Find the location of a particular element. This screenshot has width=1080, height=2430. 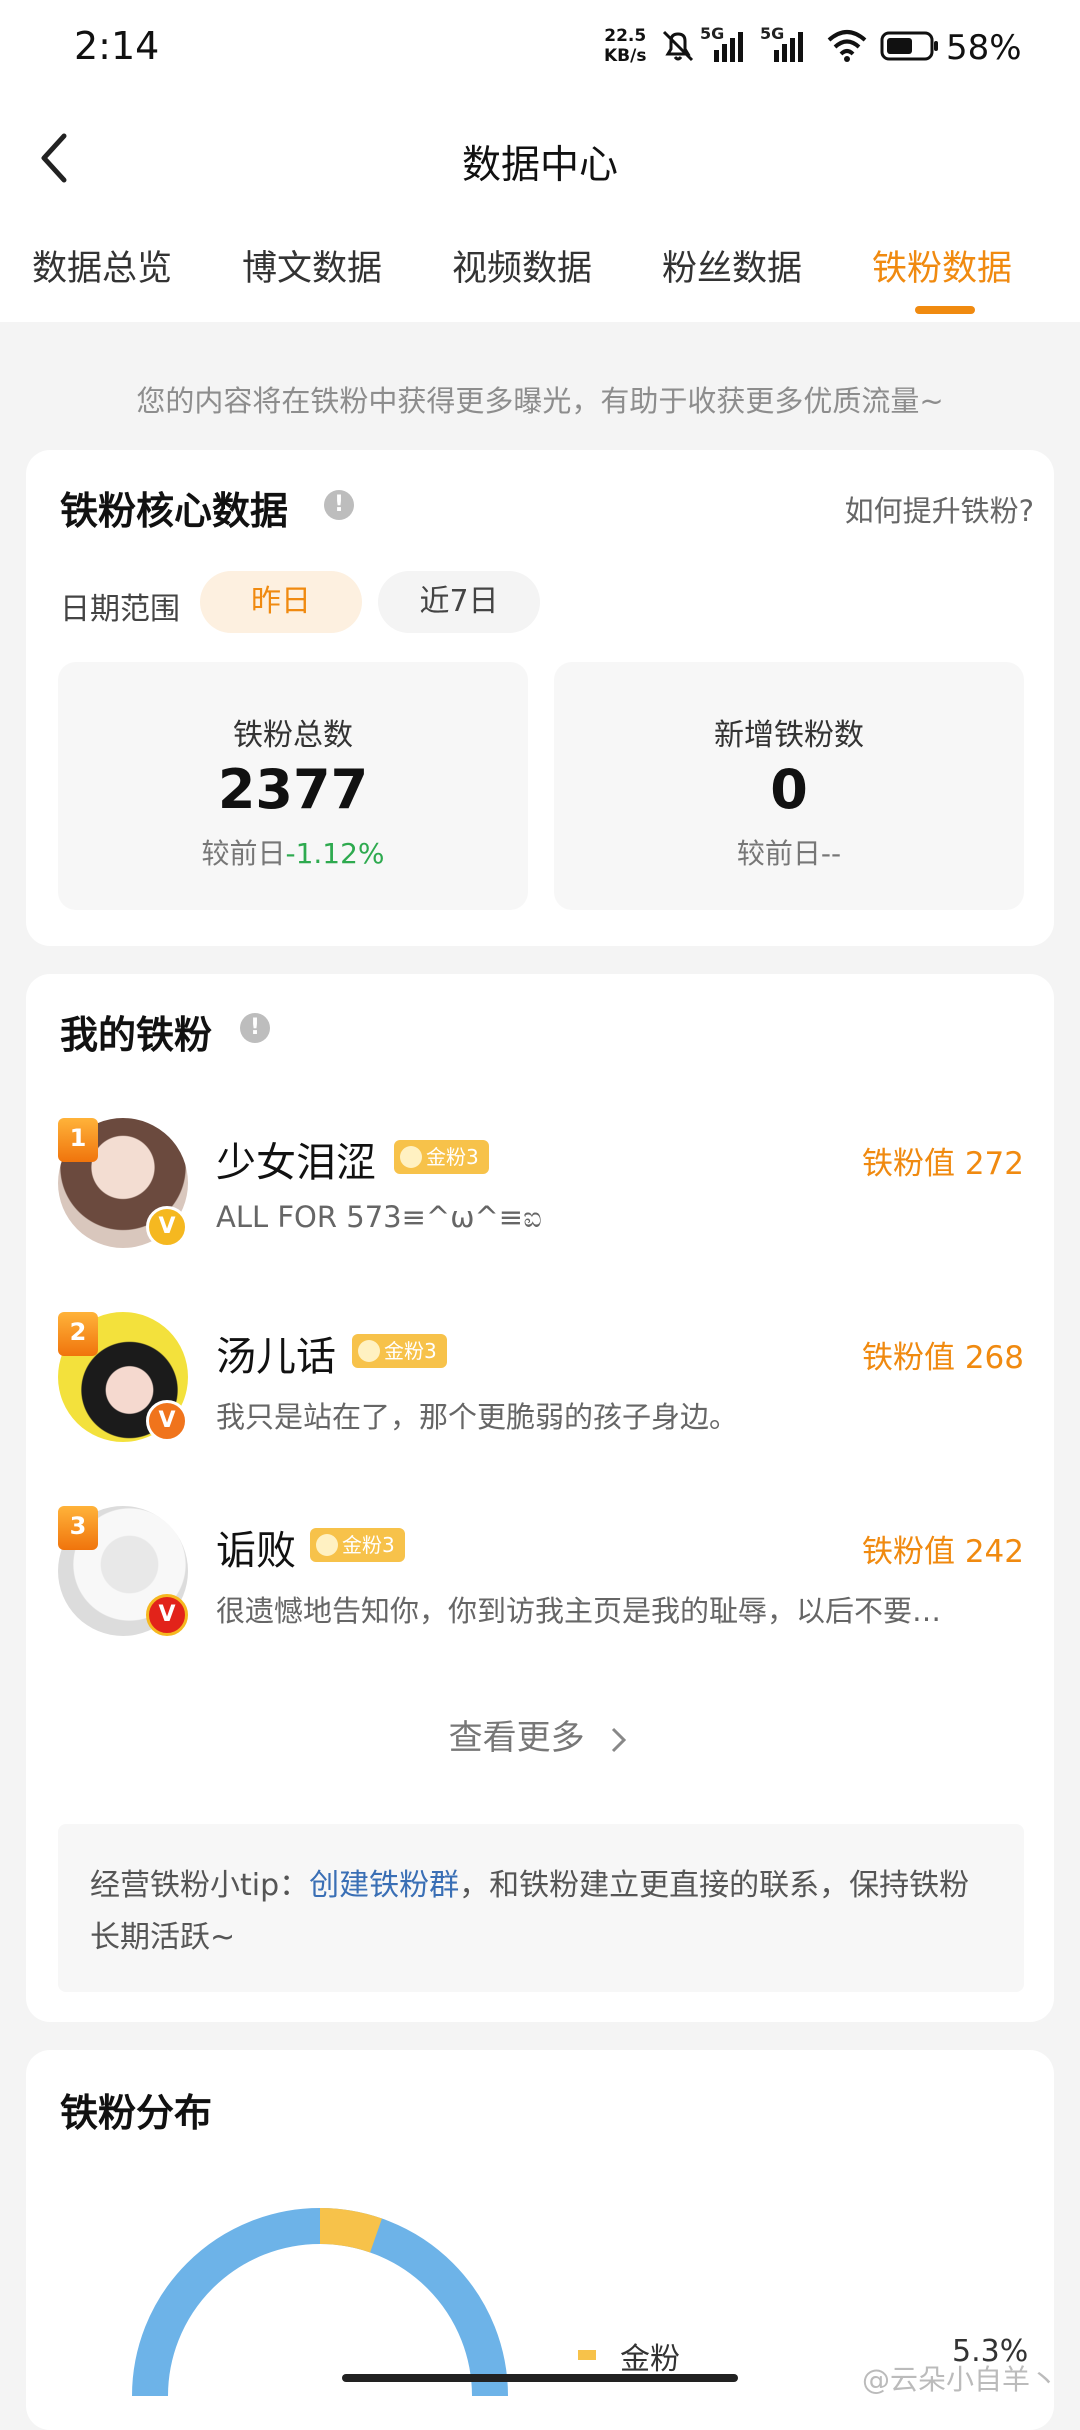

stat-compare: 较前日-- is located at coordinates (789, 852).